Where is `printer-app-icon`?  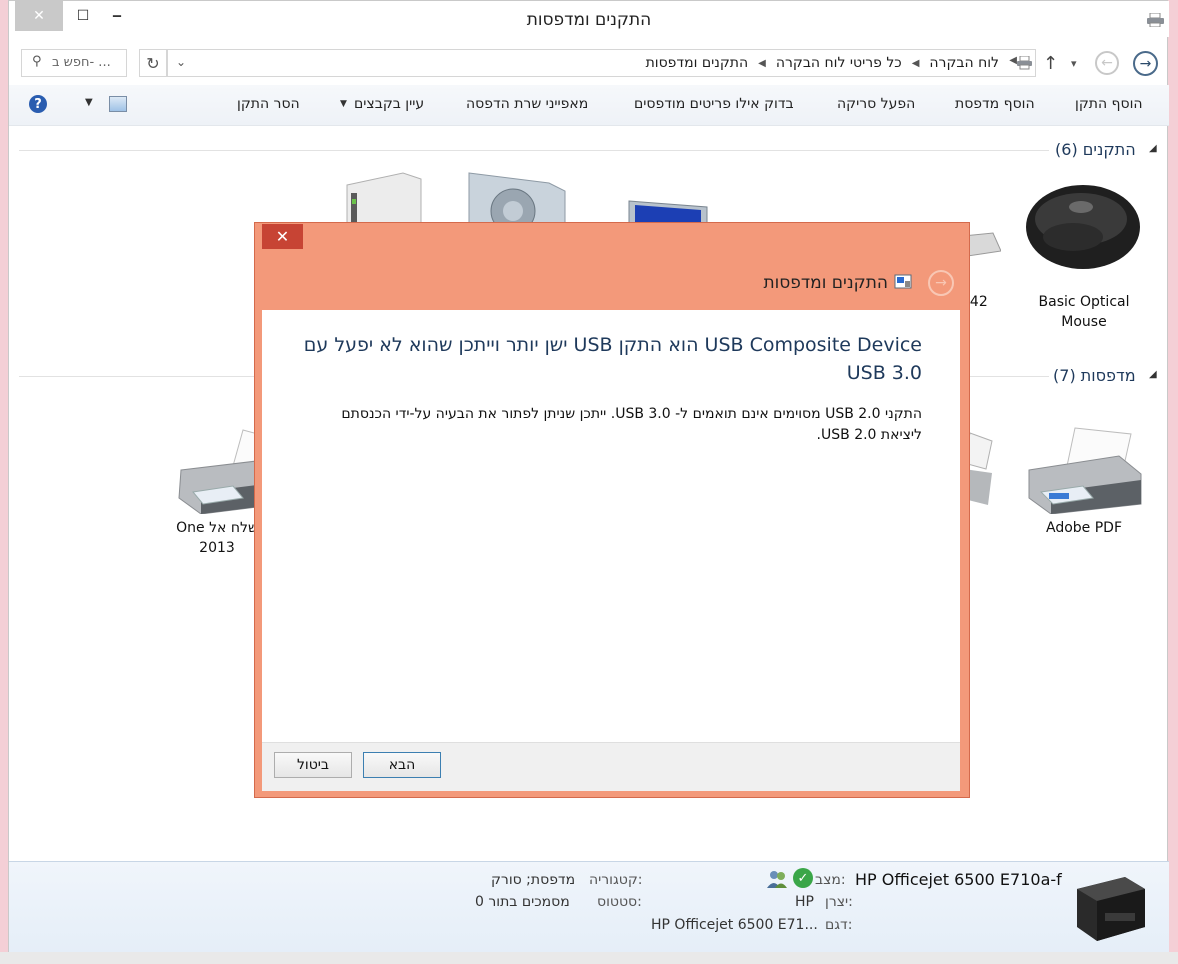 printer-app-icon is located at coordinates (1156, 20).